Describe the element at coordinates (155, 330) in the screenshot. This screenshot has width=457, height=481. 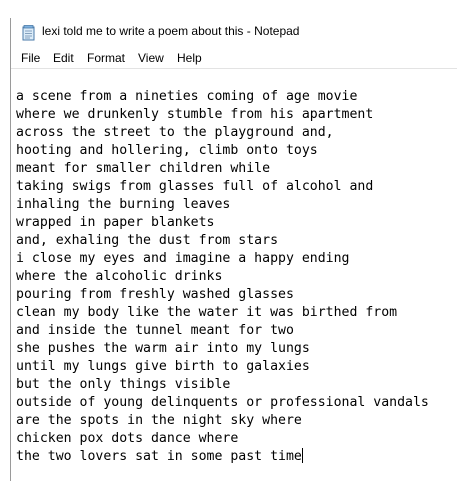
I see `text-line: and inside the tunnel meant for two` at that location.